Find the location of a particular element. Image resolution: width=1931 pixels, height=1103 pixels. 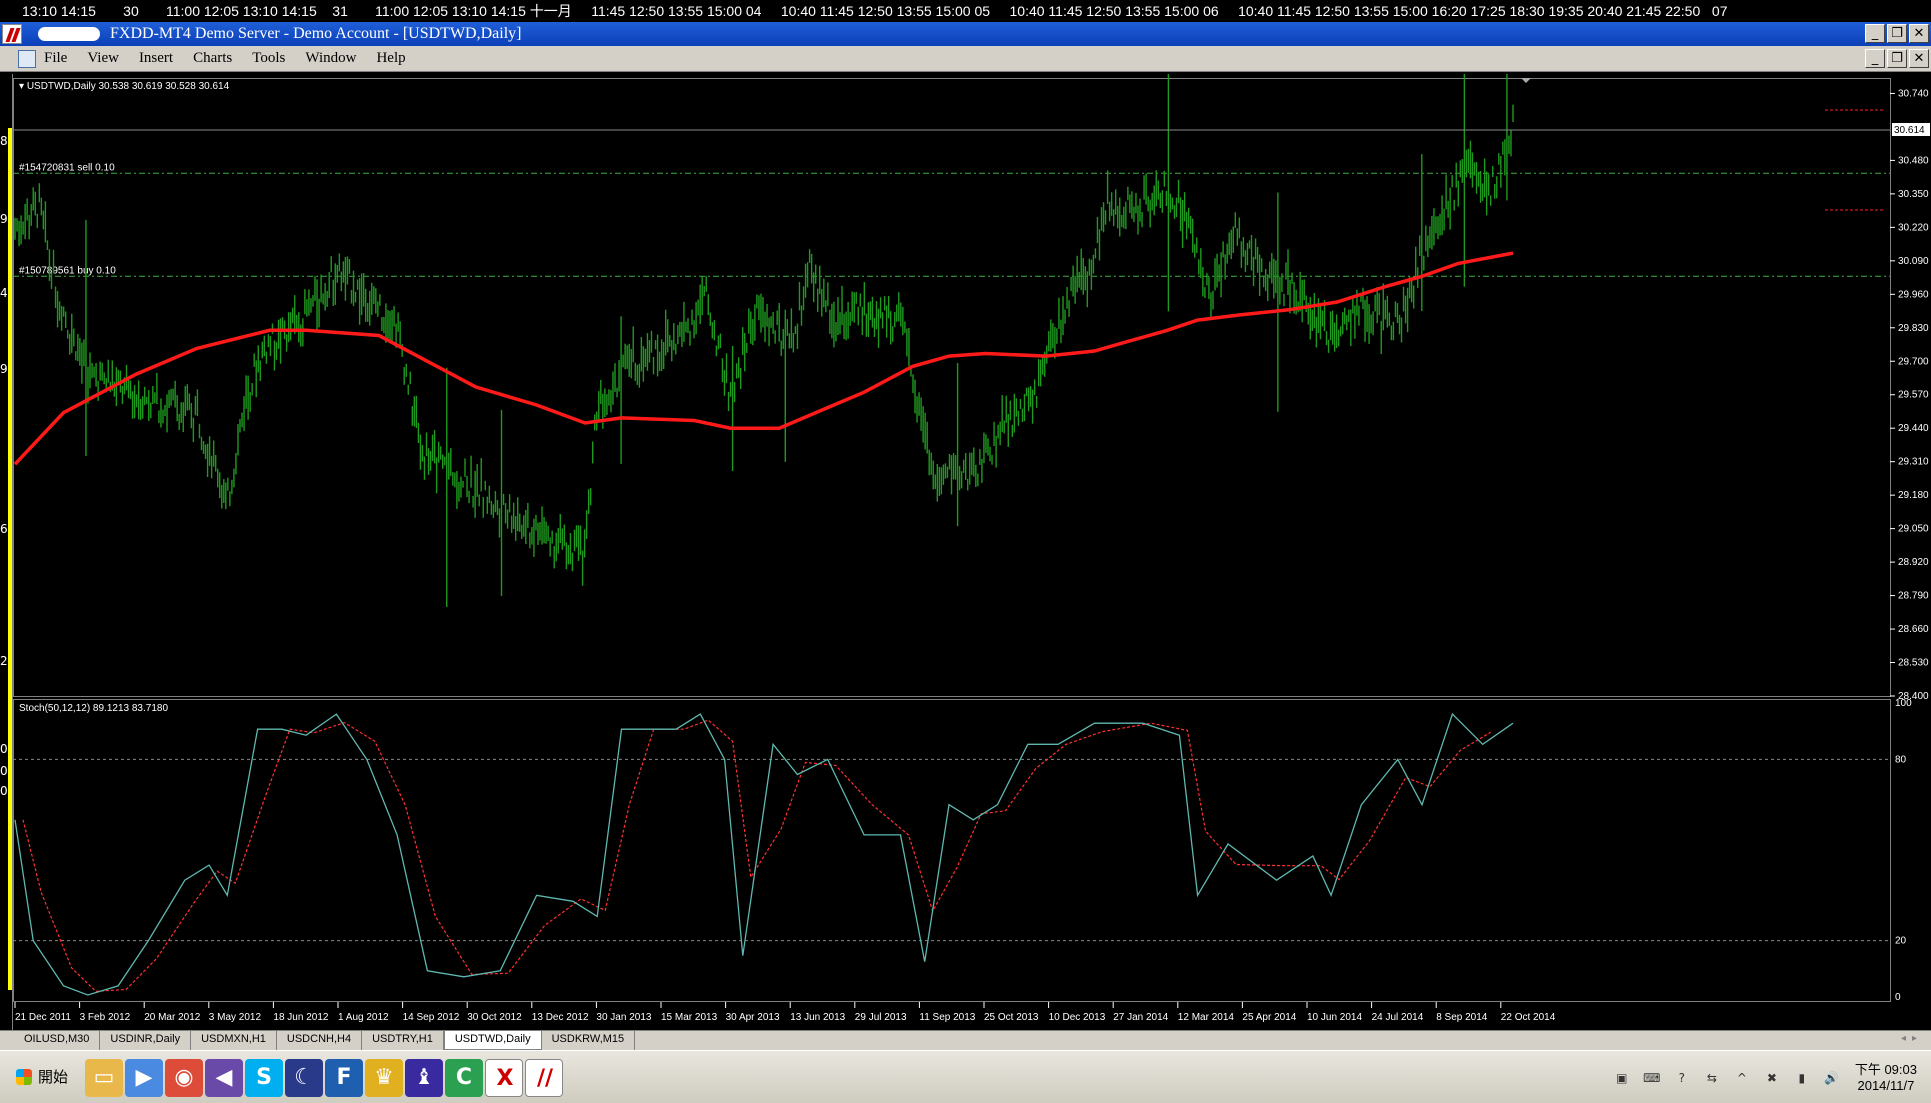

mt4-app-icon is located at coordinates (12, 34).